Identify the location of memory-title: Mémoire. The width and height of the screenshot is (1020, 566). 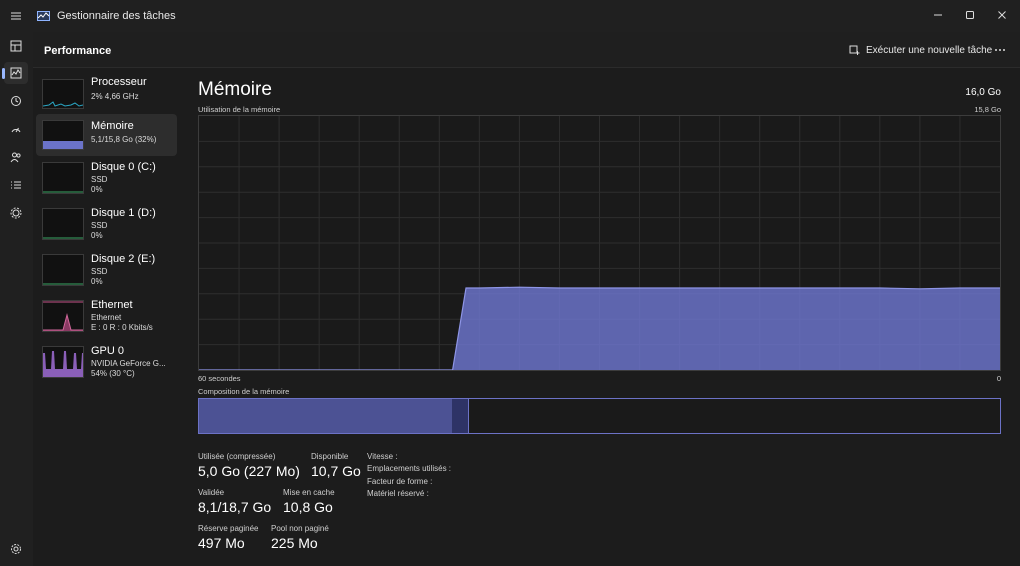
(235, 89).